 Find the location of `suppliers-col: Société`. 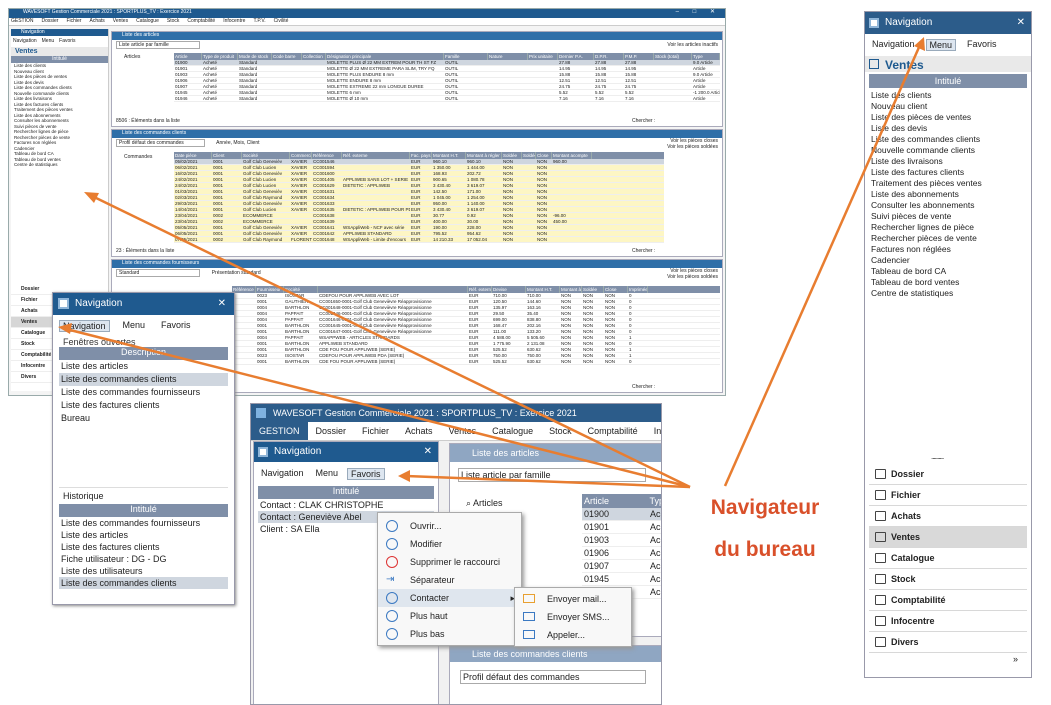

suppliers-col: Société is located at coordinates (301, 289).